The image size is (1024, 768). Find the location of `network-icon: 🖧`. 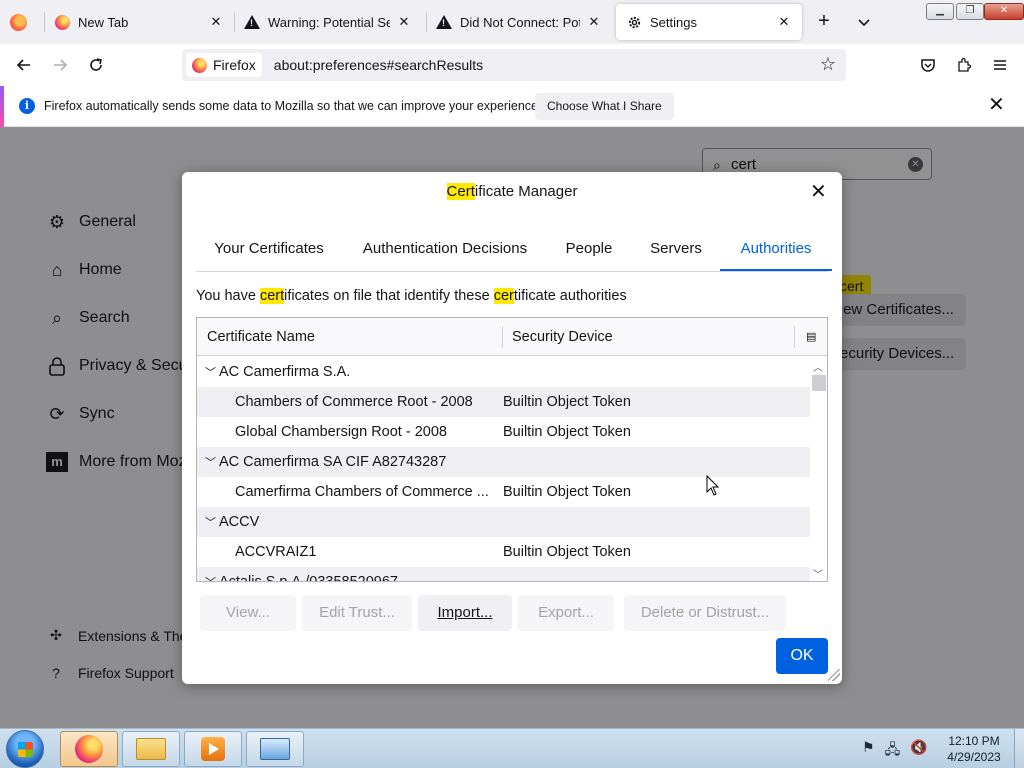

network-icon: 🖧 is located at coordinates (893, 751).